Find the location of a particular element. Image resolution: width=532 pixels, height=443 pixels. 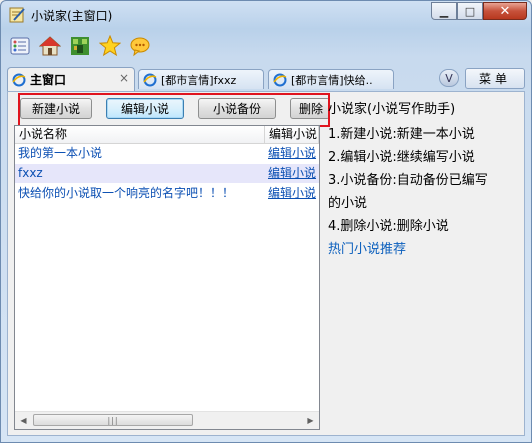

tab-novel-untitled: [都市言情]快给.. is located at coordinates (331, 79).